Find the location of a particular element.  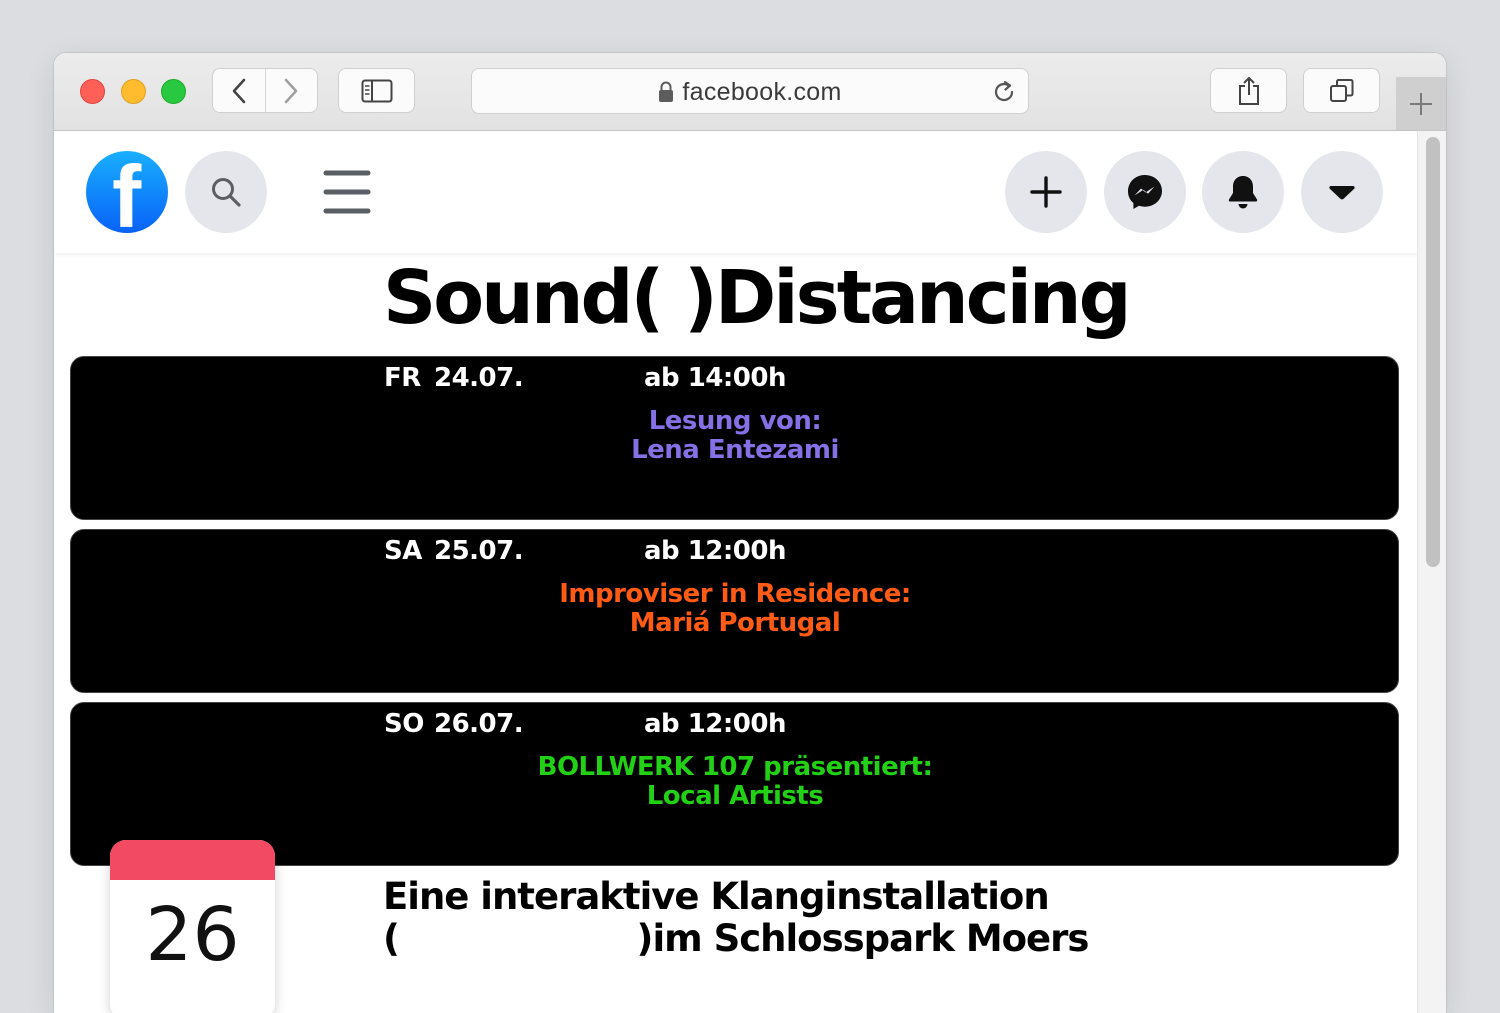

address-bar: facebook.com is located at coordinates (750, 91).